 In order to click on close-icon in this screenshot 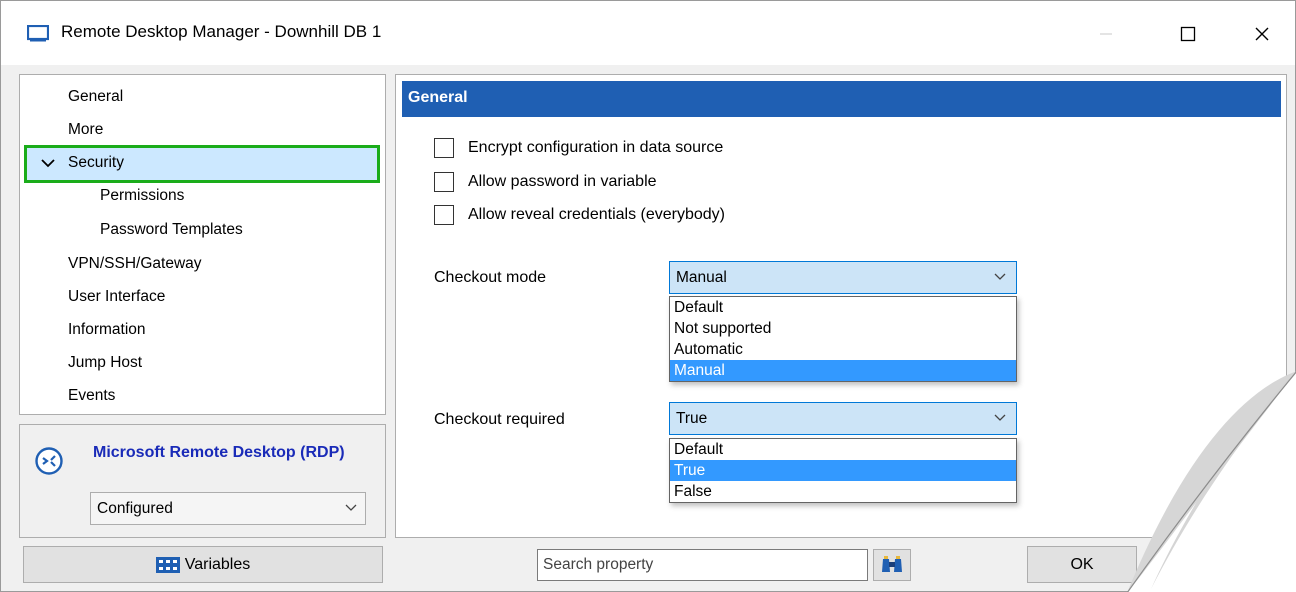, I will do `click(1262, 34)`.